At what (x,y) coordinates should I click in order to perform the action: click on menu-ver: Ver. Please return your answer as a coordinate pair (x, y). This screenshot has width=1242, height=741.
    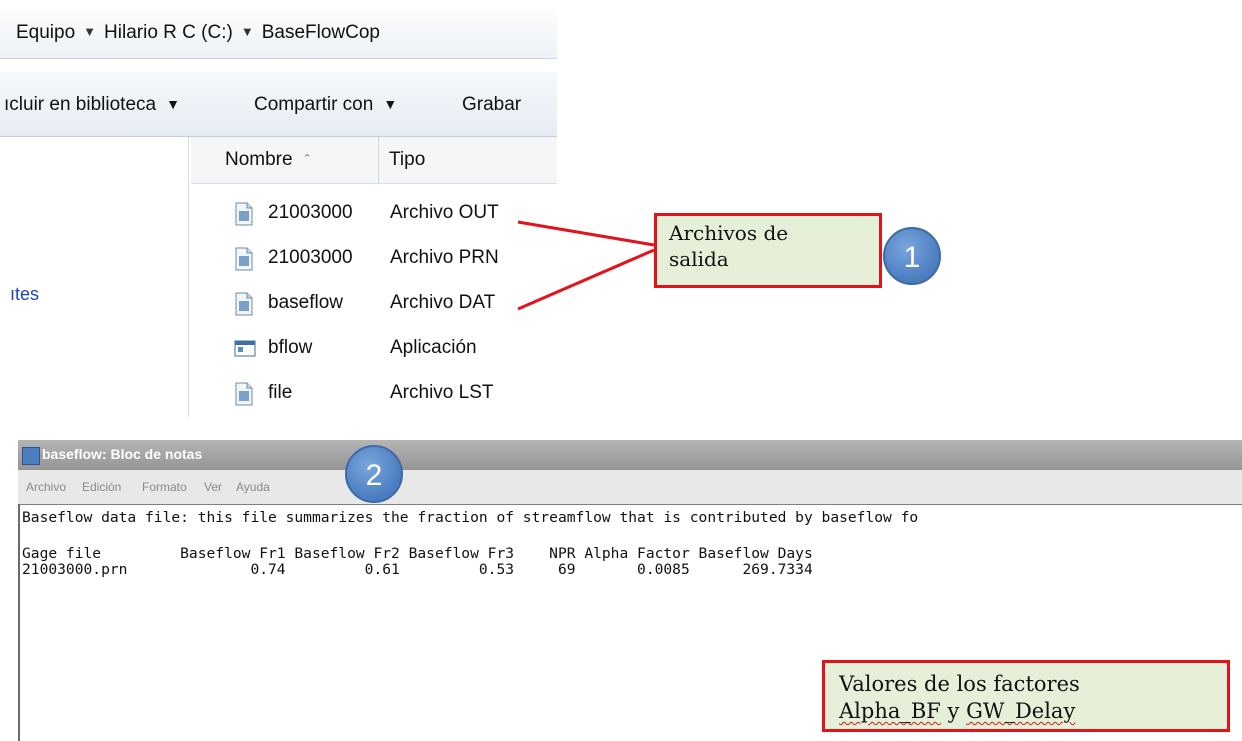
    Looking at the image, I should click on (213, 487).